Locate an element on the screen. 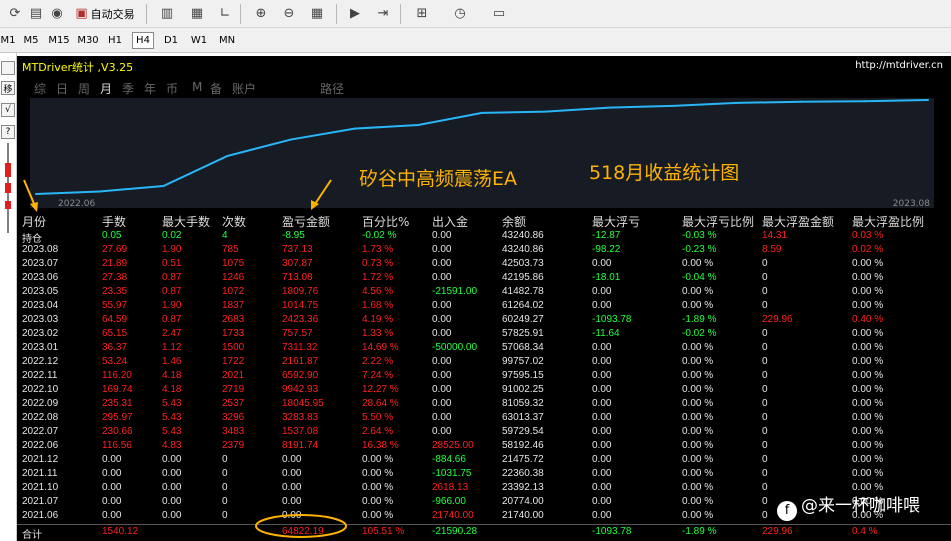 The height and width of the screenshot is (541, 951). table-cell: 1537.08 is located at coordinates (300, 431).